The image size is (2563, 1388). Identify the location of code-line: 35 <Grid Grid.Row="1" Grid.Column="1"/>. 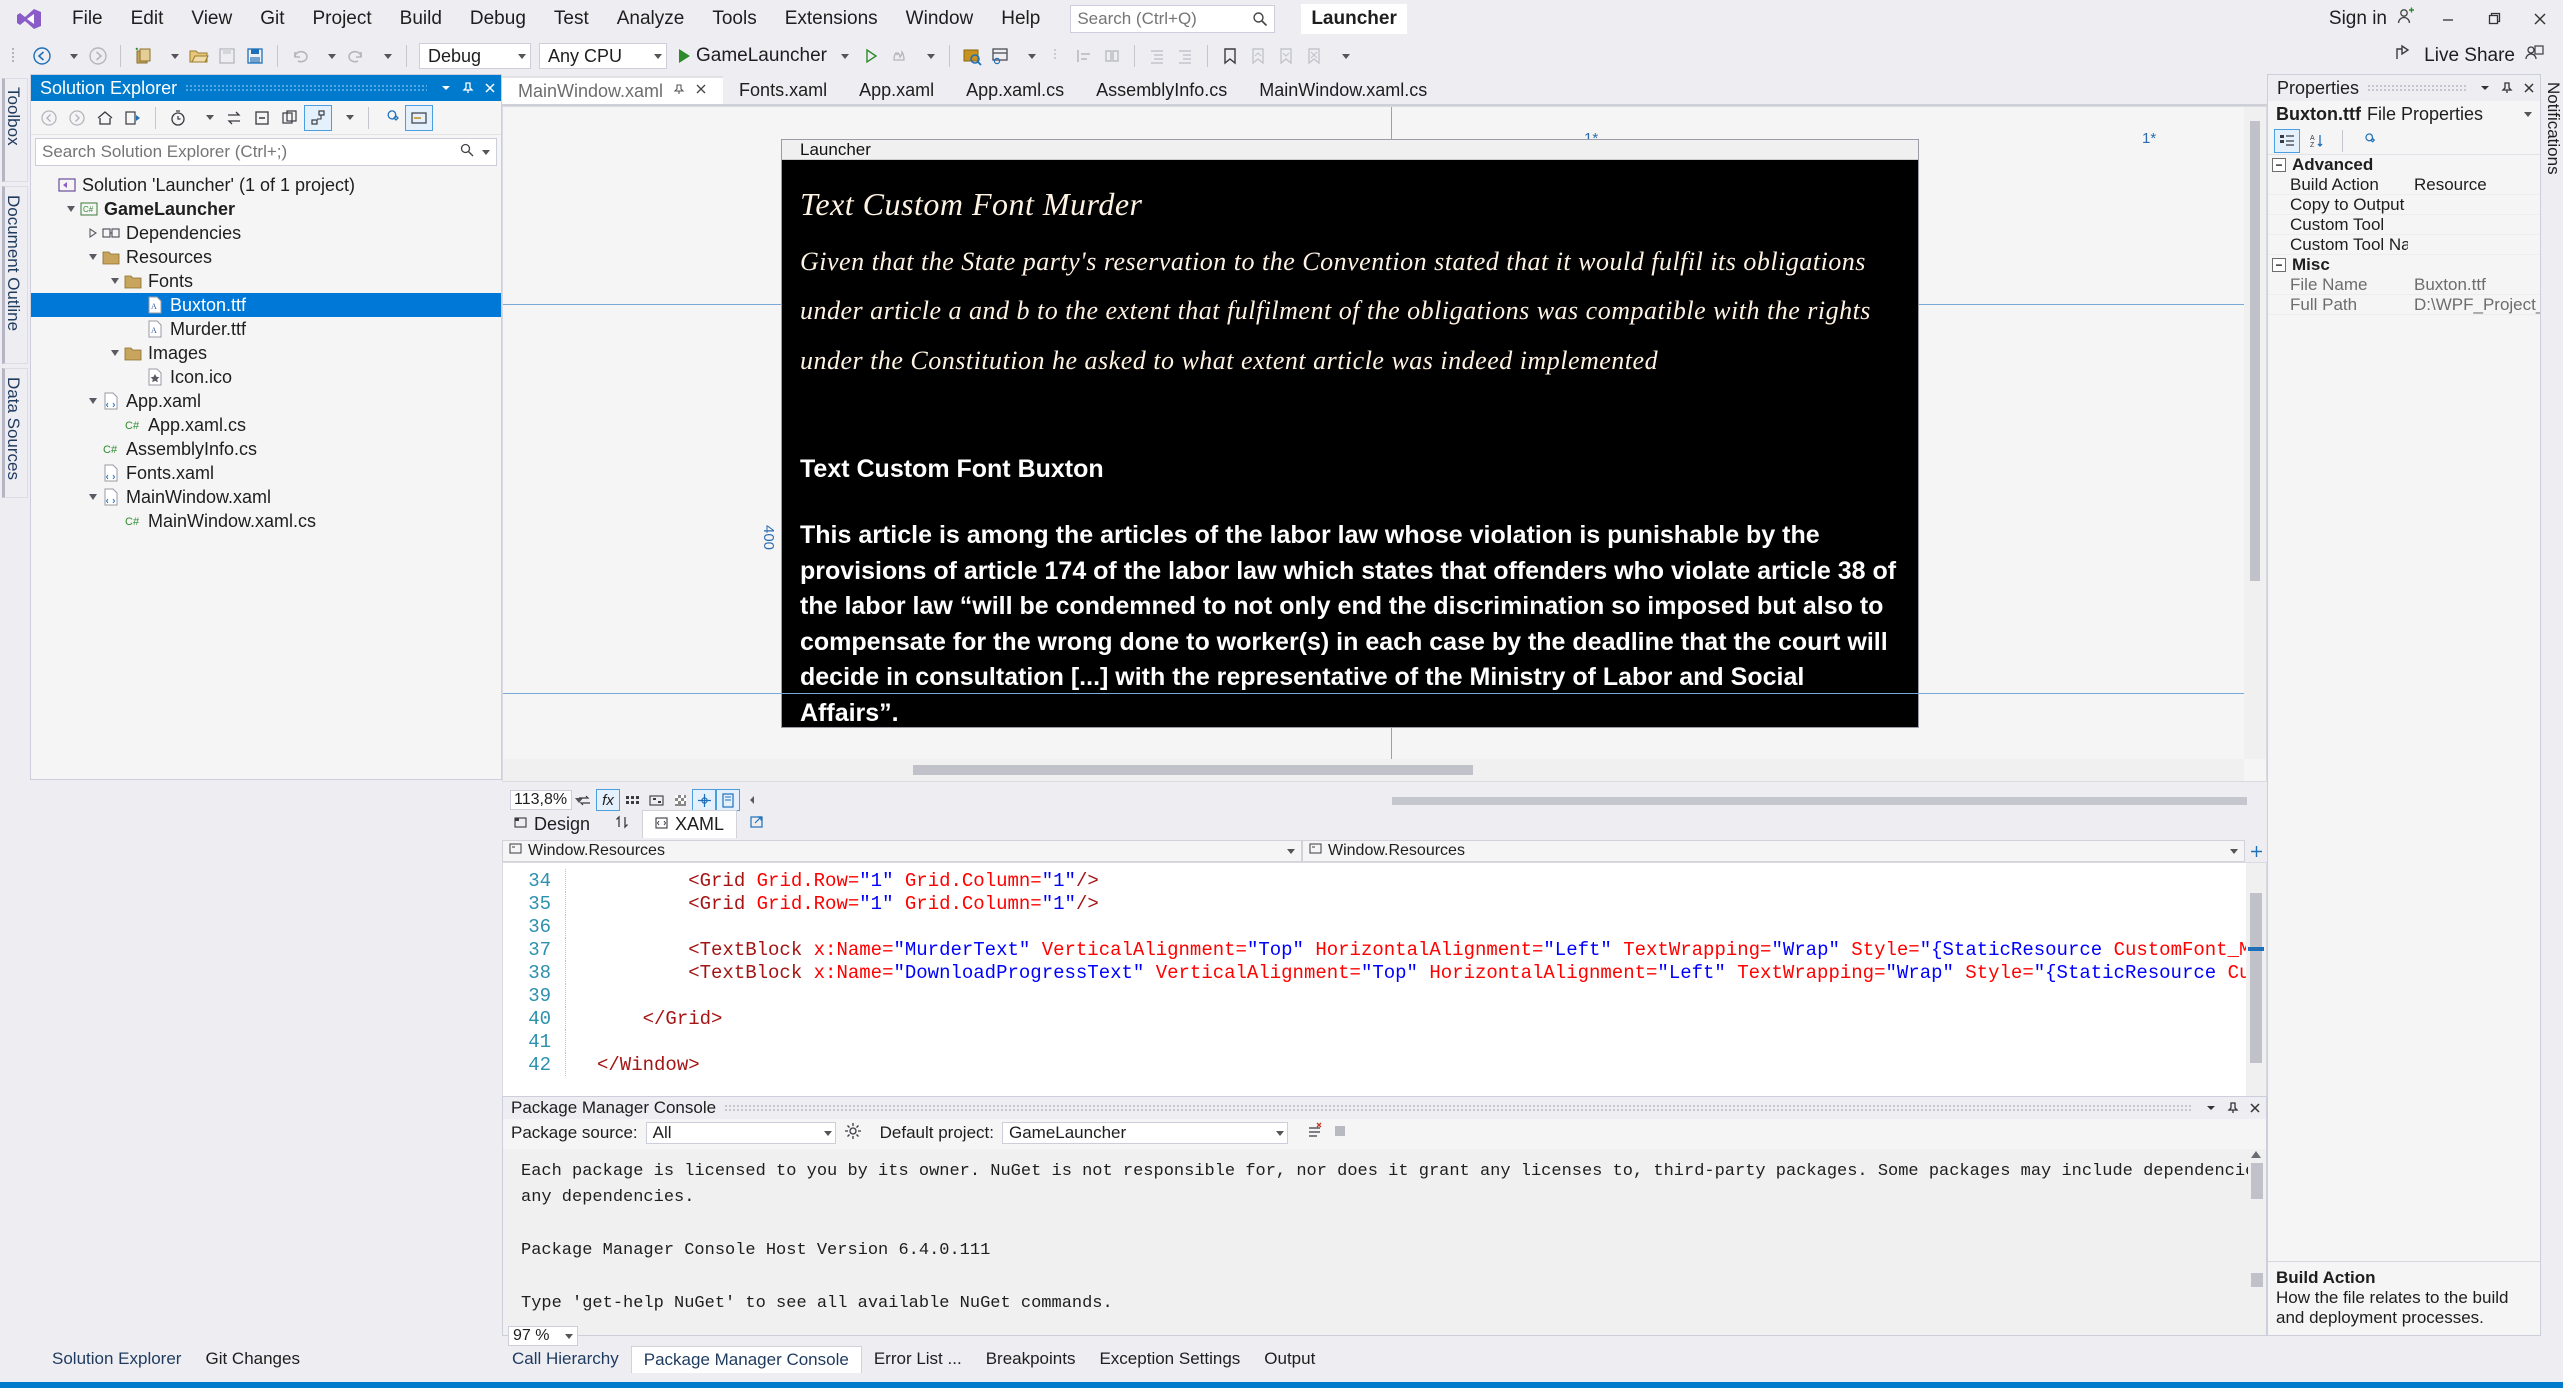
(1384, 903).